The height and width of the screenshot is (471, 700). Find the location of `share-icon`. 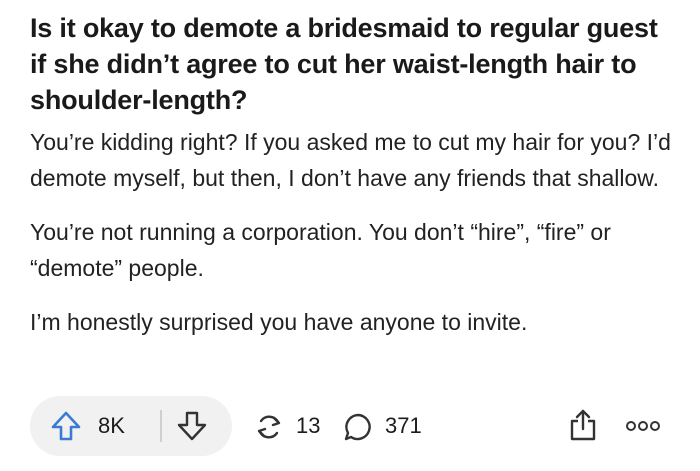

share-icon is located at coordinates (269, 427).